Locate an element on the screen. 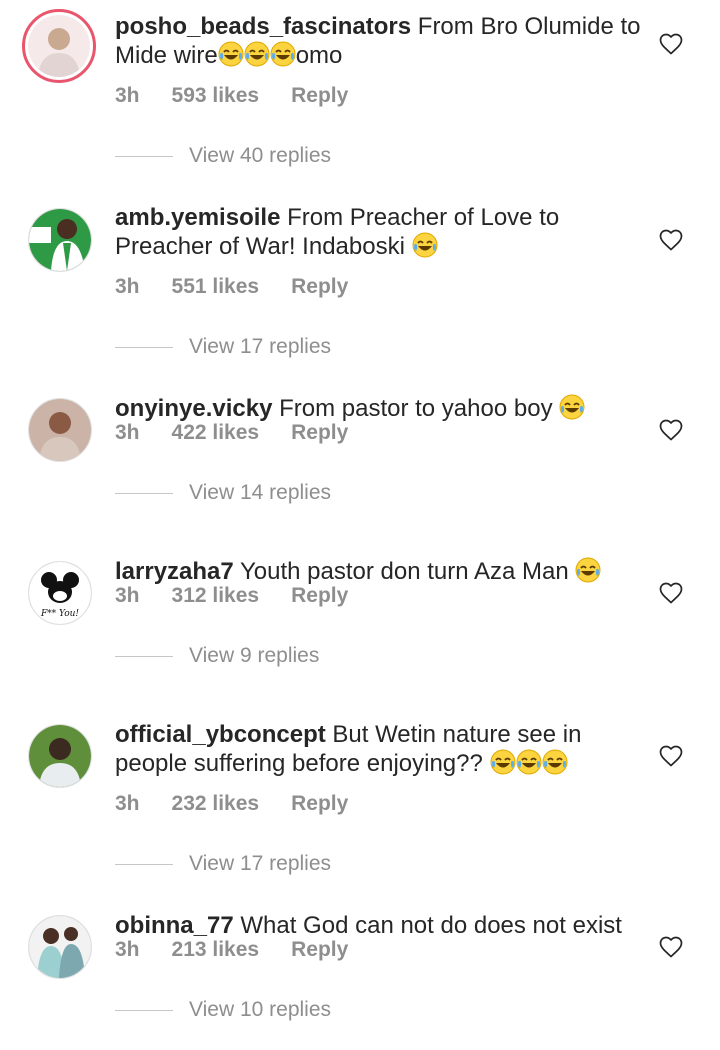 This screenshot has height=1050, width=720. comment-meta: 3h 593 likes Reply is located at coordinates (247, 96).